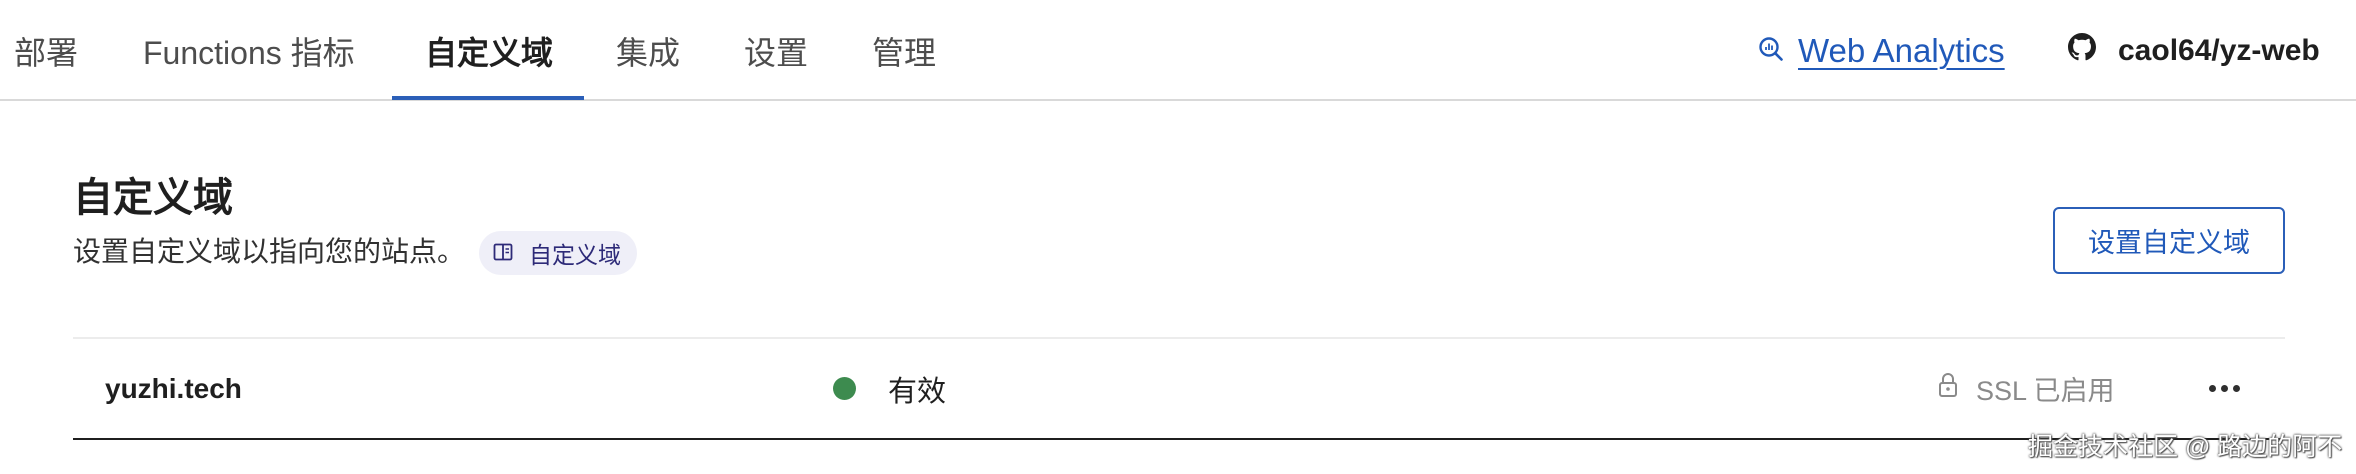 Image resolution: width=2356 pixels, height=474 pixels. I want to click on web-analytics-link: Web Analytics, so click(1881, 50).